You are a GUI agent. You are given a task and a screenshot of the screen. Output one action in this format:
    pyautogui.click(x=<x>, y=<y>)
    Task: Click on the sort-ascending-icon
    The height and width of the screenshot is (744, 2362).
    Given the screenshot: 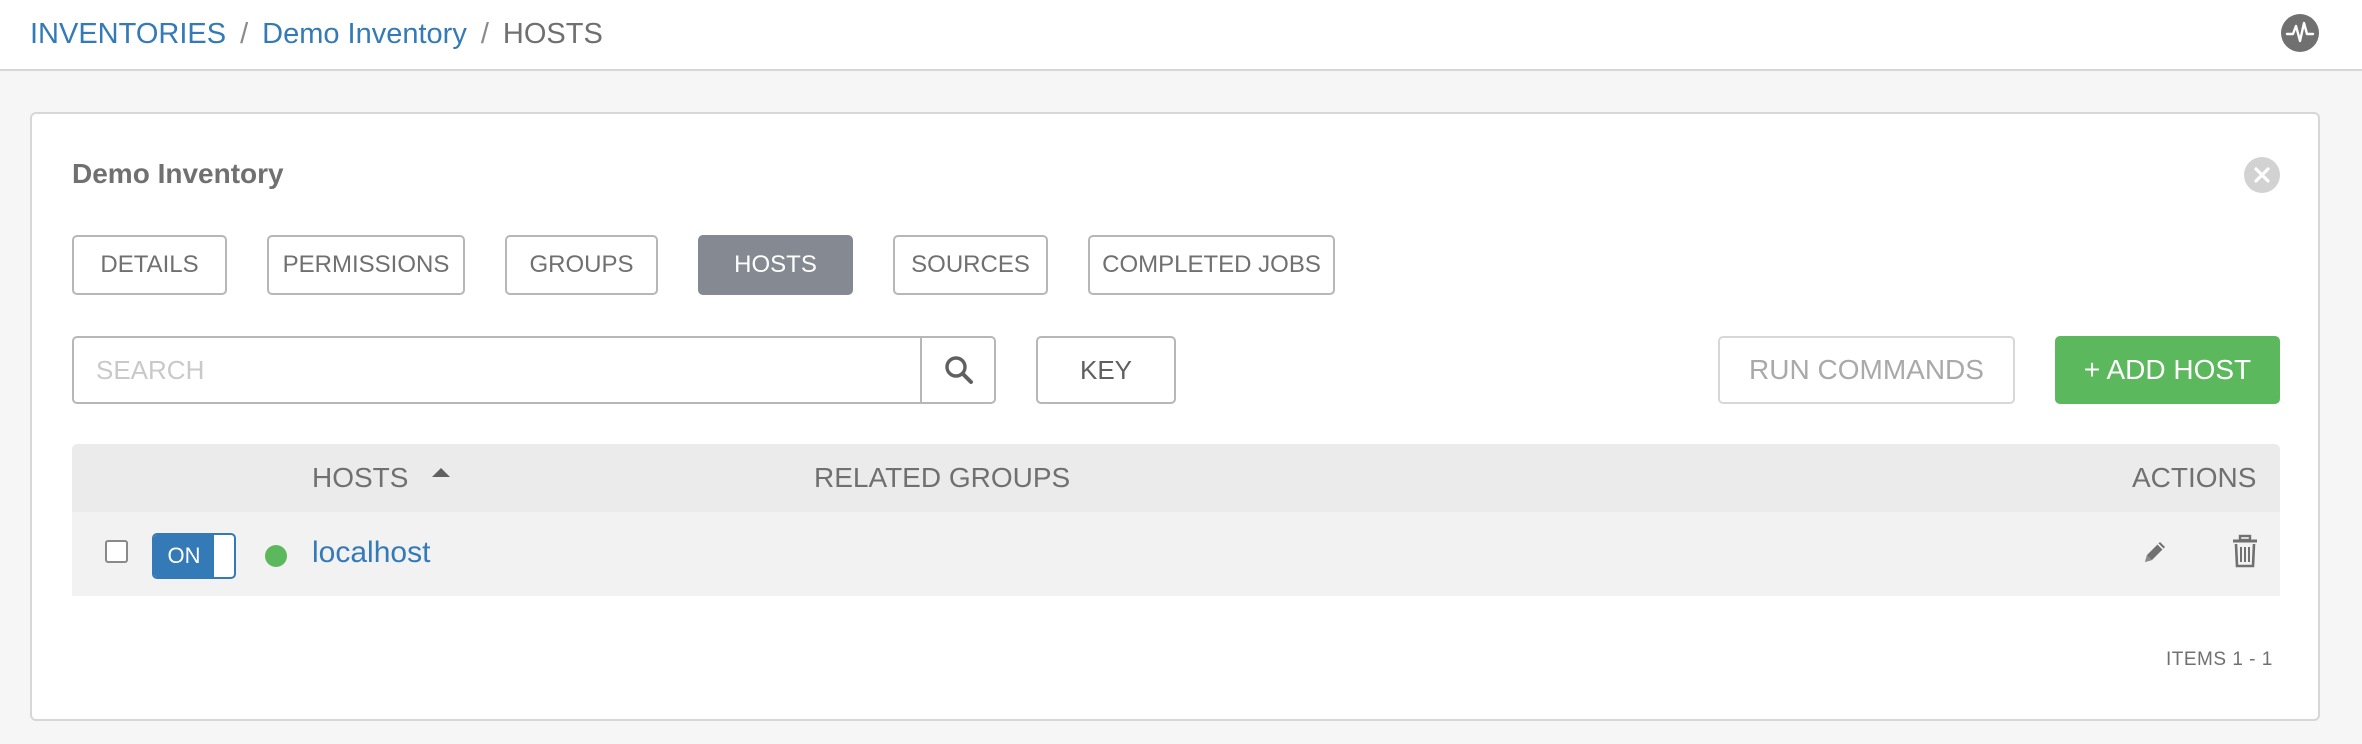 What is the action you would take?
    pyautogui.click(x=441, y=472)
    